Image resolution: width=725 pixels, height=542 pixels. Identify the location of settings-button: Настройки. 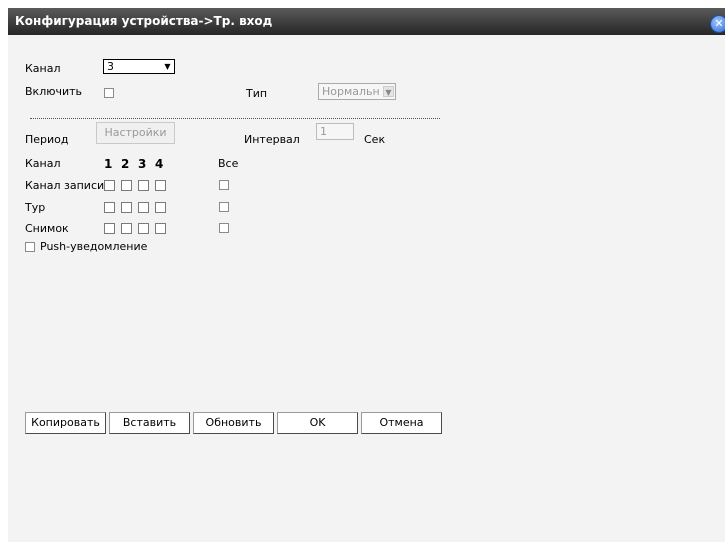
(135, 133).